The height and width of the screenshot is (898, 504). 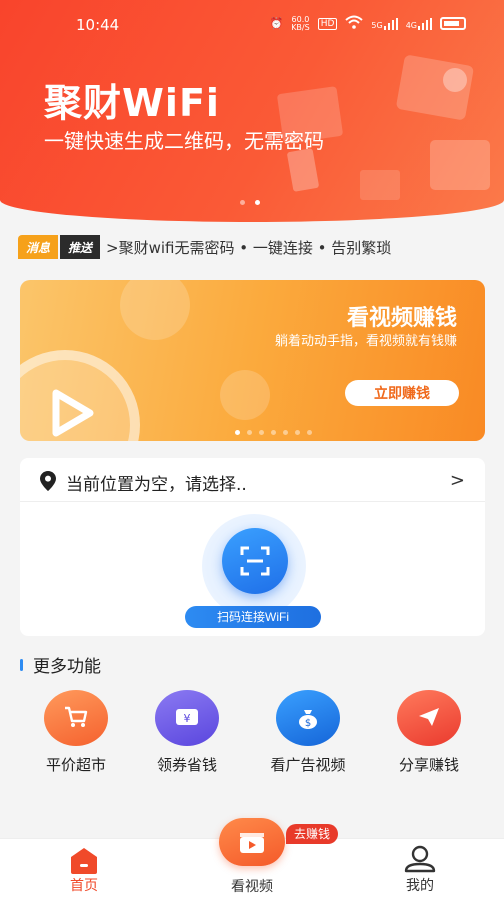 What do you see at coordinates (156, 485) in the screenshot?
I see `location-text: 当前位置为空，请选择..` at bounding box center [156, 485].